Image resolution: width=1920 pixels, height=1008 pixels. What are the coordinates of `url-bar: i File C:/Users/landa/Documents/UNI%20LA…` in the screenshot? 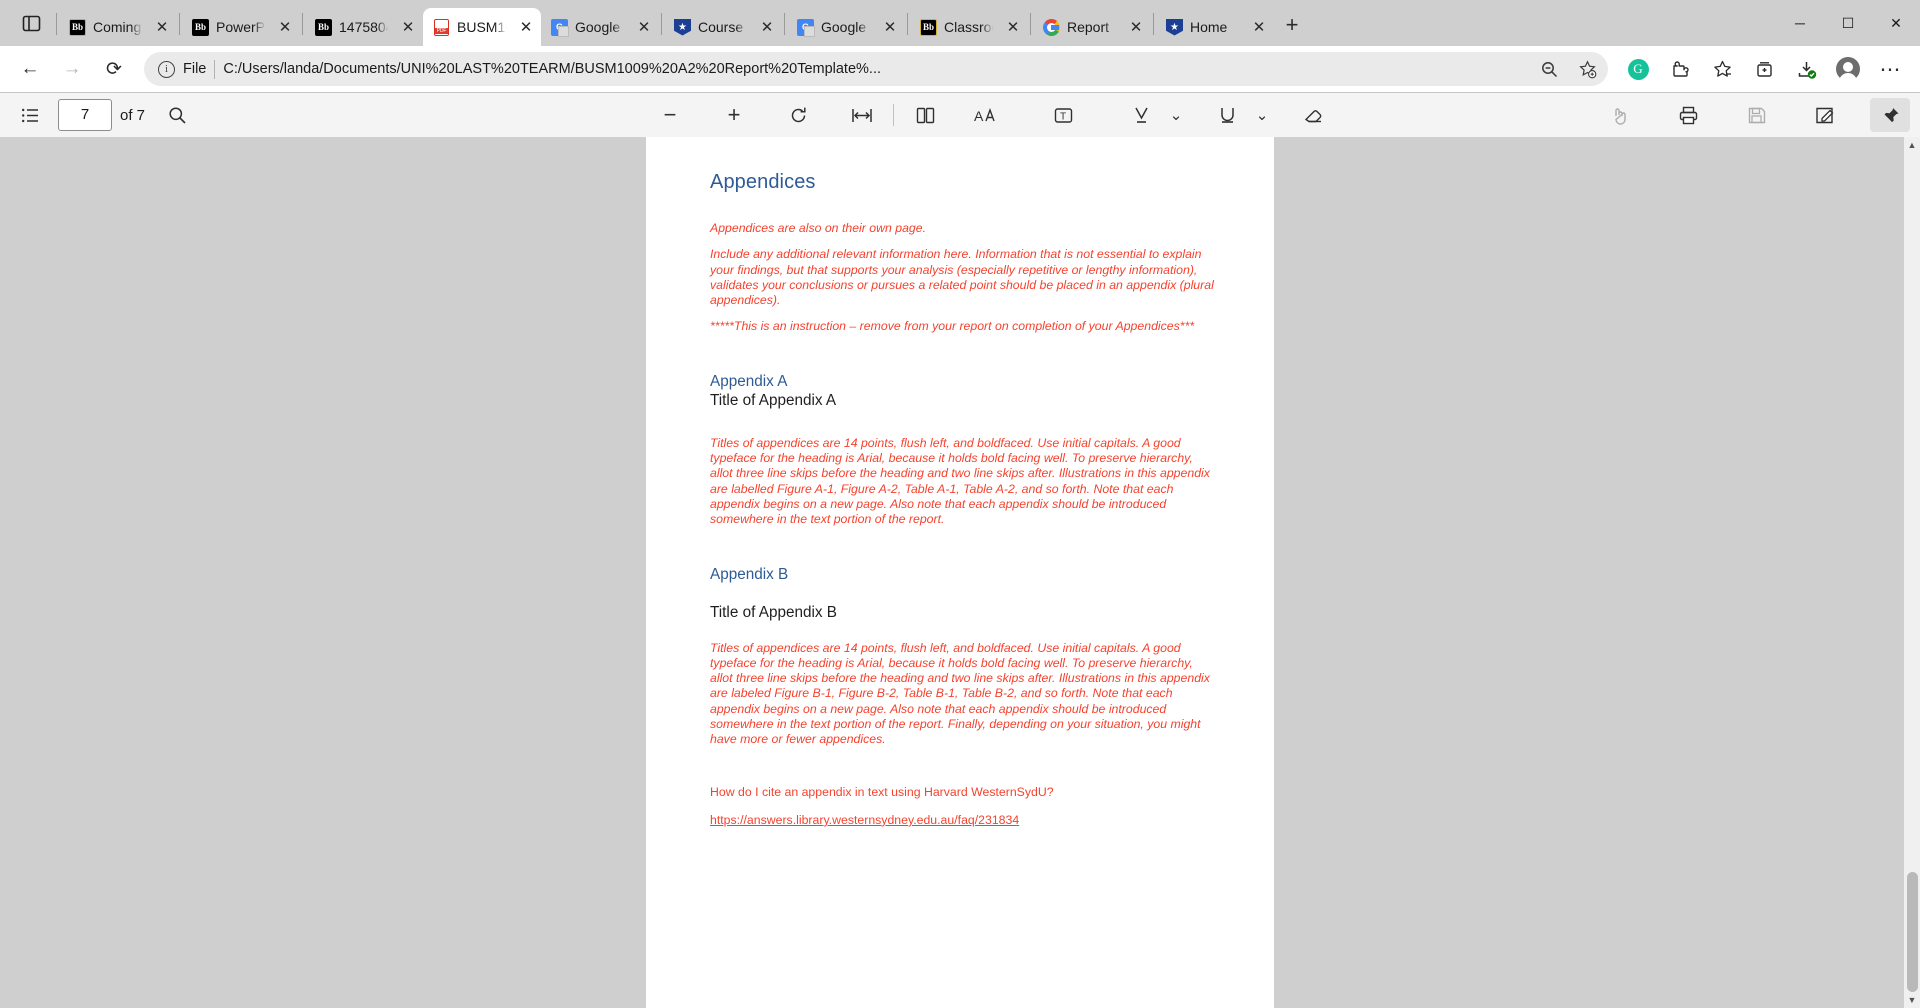 It's located at (876, 69).